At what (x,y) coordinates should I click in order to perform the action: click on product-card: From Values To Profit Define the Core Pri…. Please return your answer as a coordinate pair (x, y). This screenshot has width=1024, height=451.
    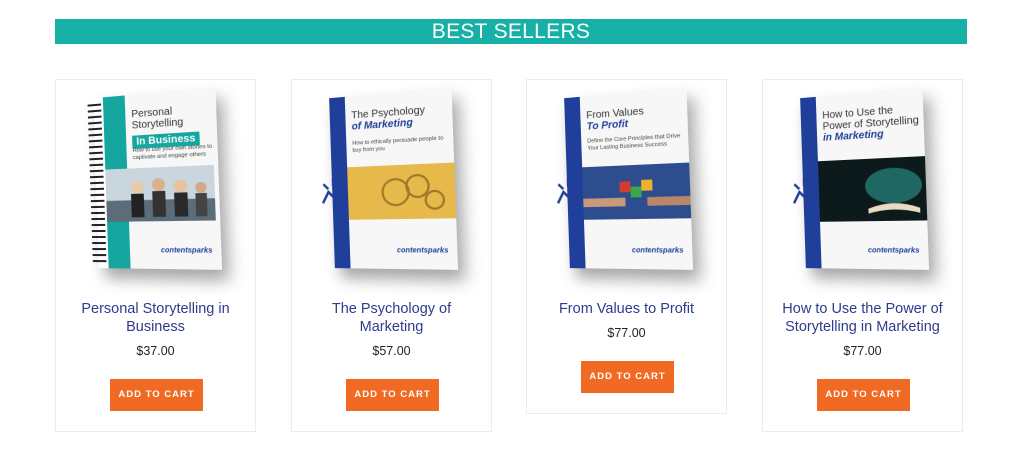
    Looking at the image, I should click on (626, 246).